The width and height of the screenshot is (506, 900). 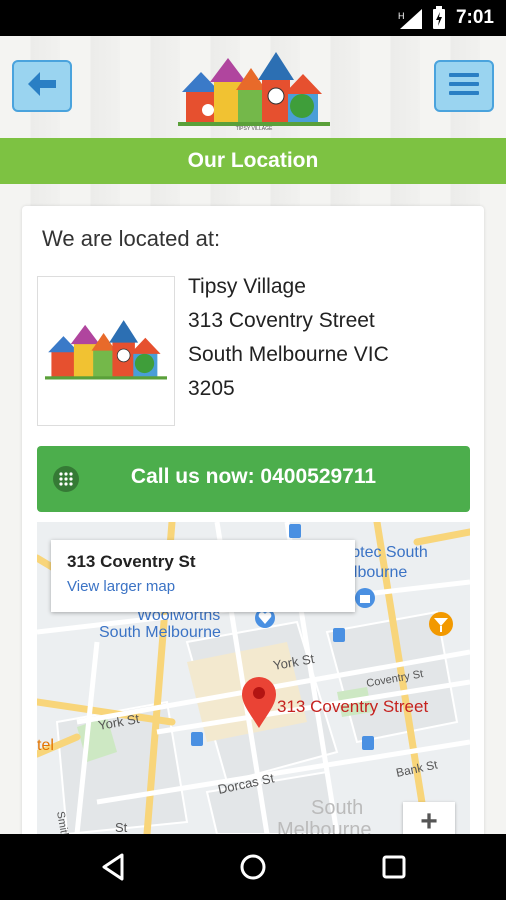 What do you see at coordinates (411, 21) in the screenshot?
I see `signal-icon: H` at bounding box center [411, 21].